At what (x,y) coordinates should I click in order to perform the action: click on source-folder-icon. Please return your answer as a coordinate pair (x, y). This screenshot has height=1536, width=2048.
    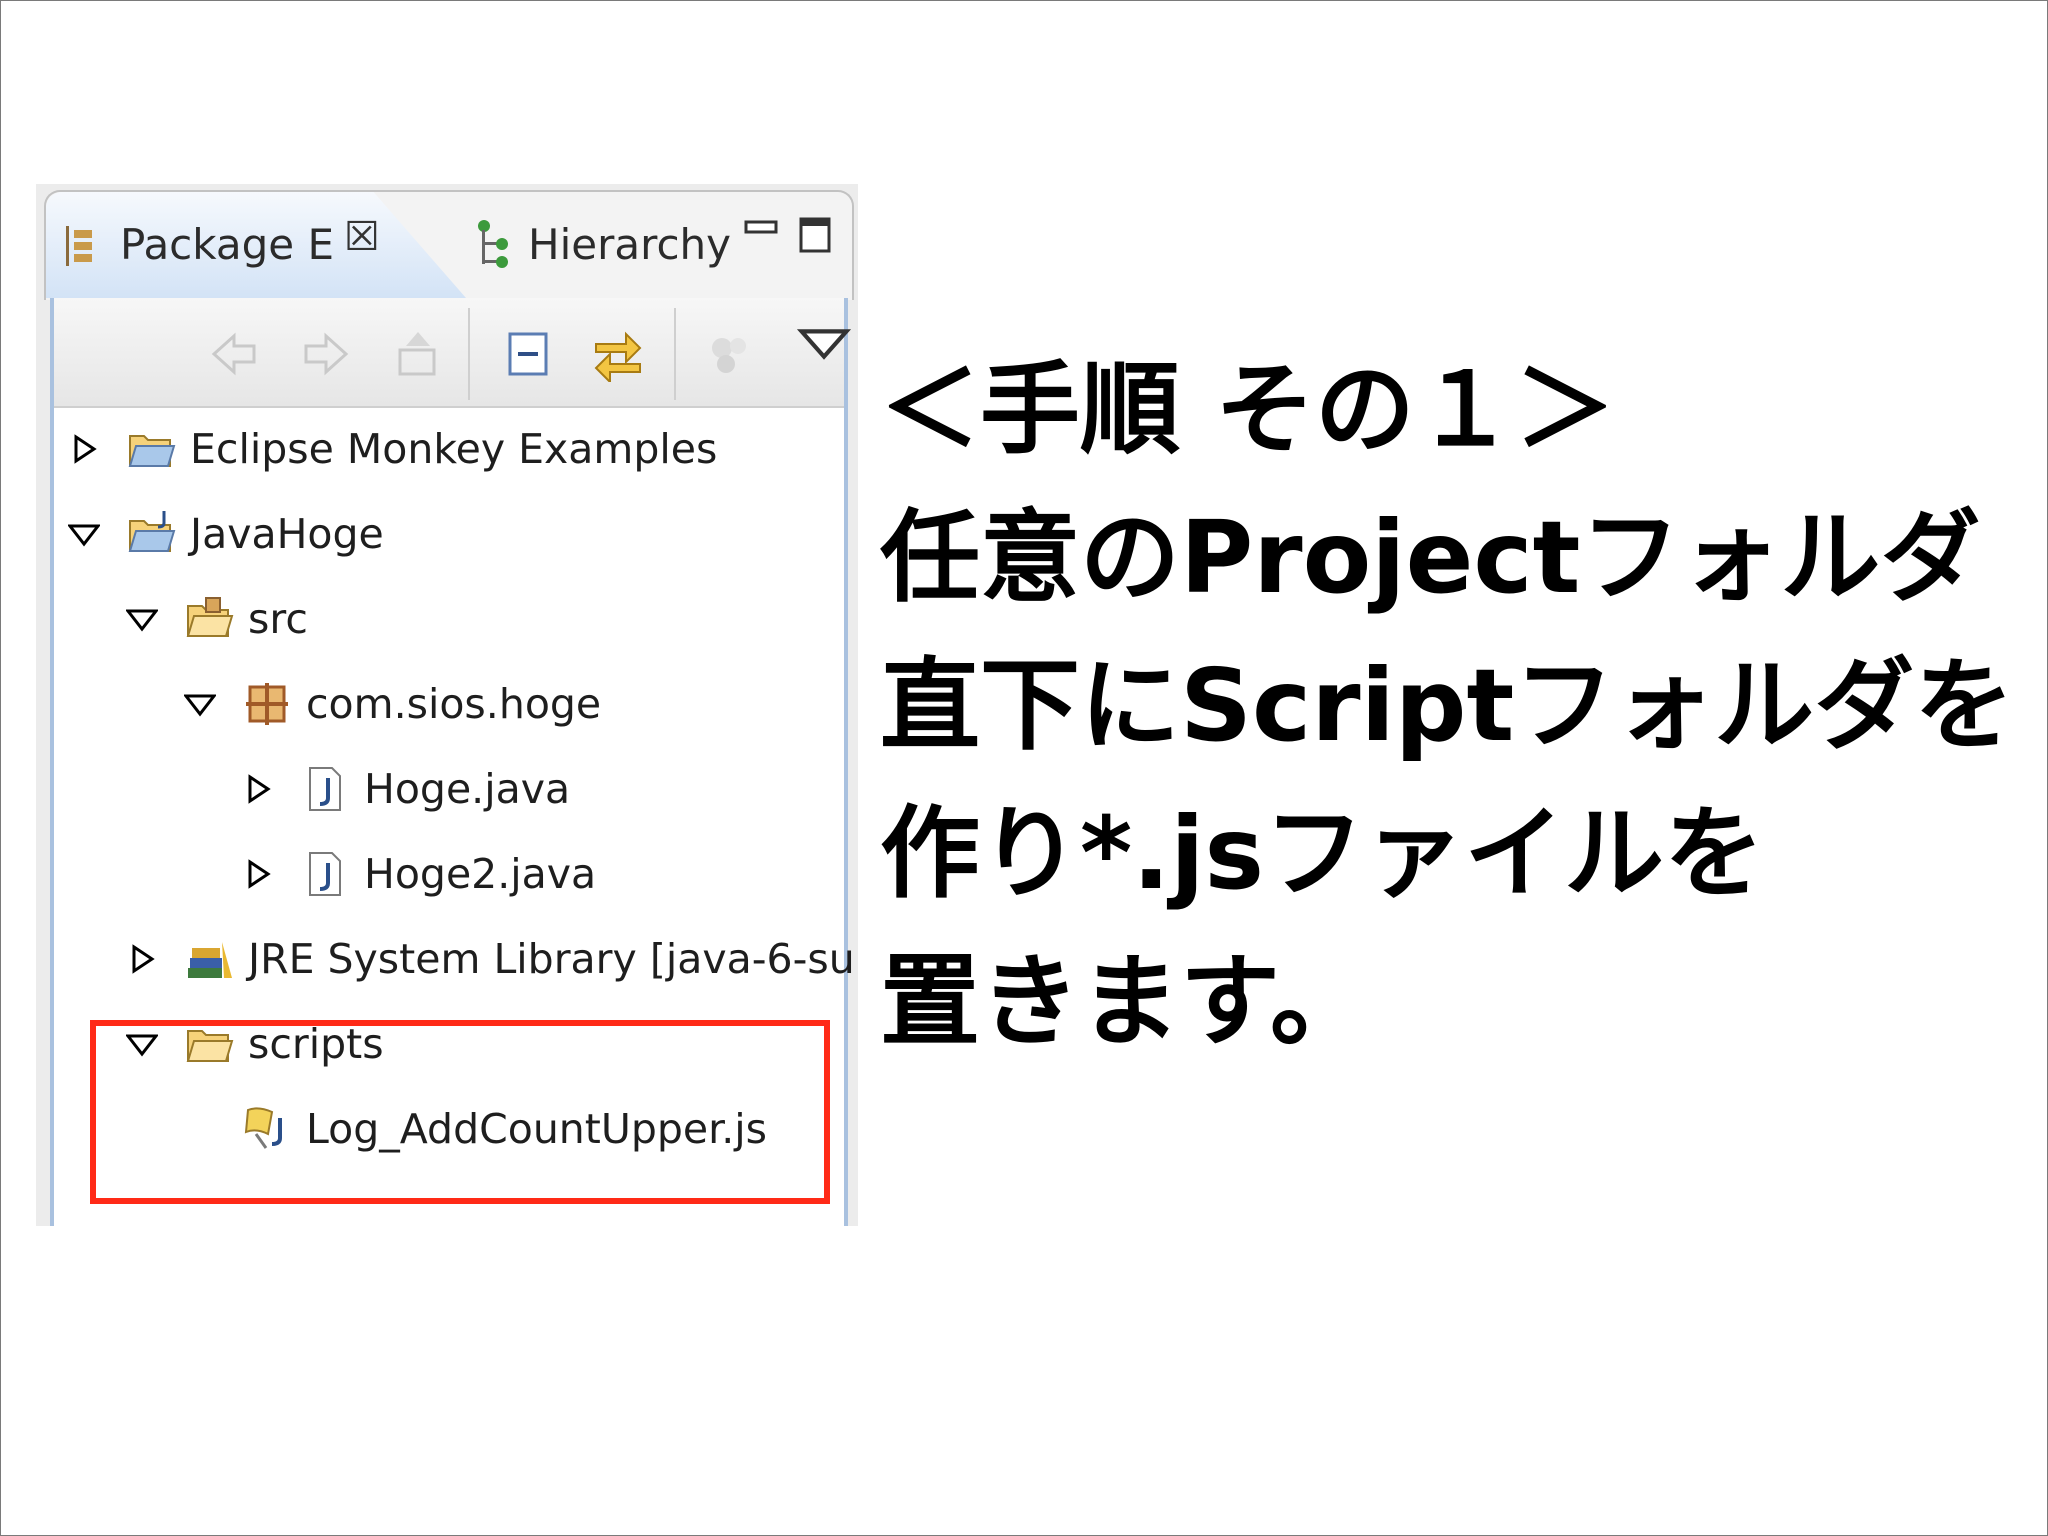
    Looking at the image, I should click on (210, 616).